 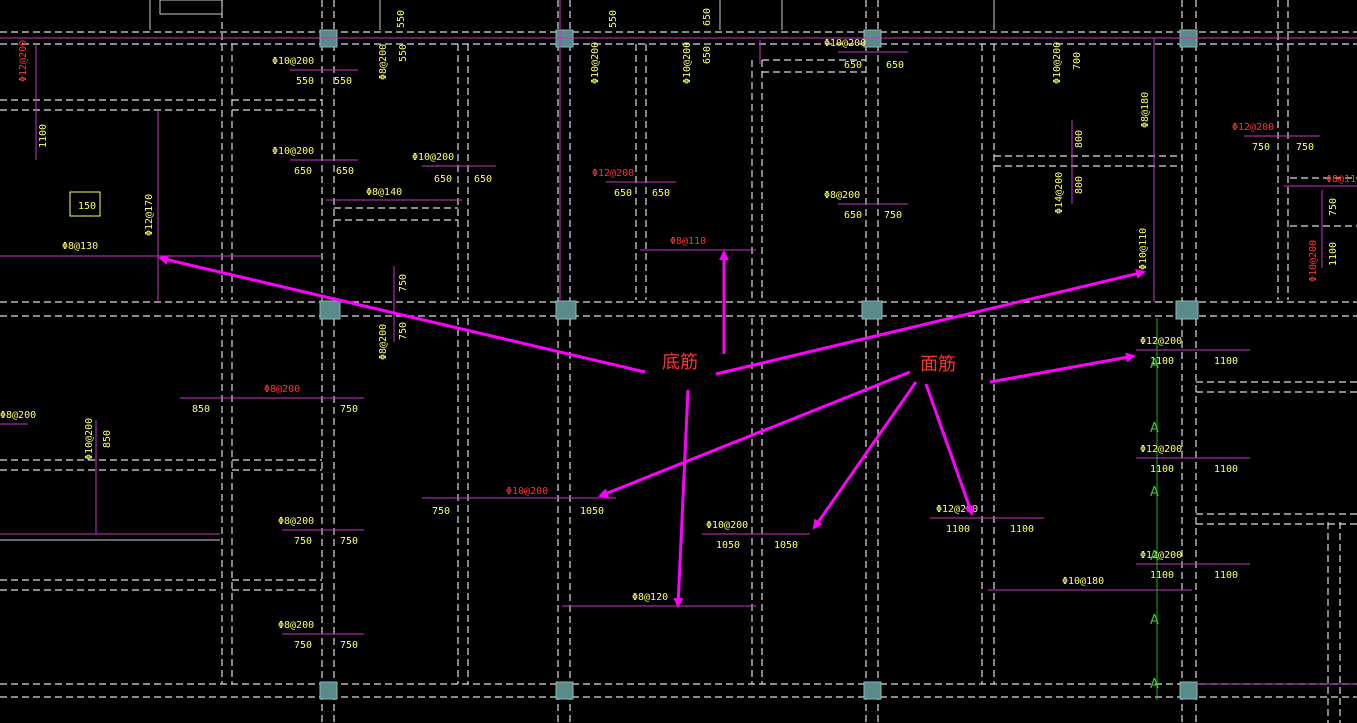 What do you see at coordinates (938, 364) in the screenshot?
I see `top-rebar-callout: 面筋` at bounding box center [938, 364].